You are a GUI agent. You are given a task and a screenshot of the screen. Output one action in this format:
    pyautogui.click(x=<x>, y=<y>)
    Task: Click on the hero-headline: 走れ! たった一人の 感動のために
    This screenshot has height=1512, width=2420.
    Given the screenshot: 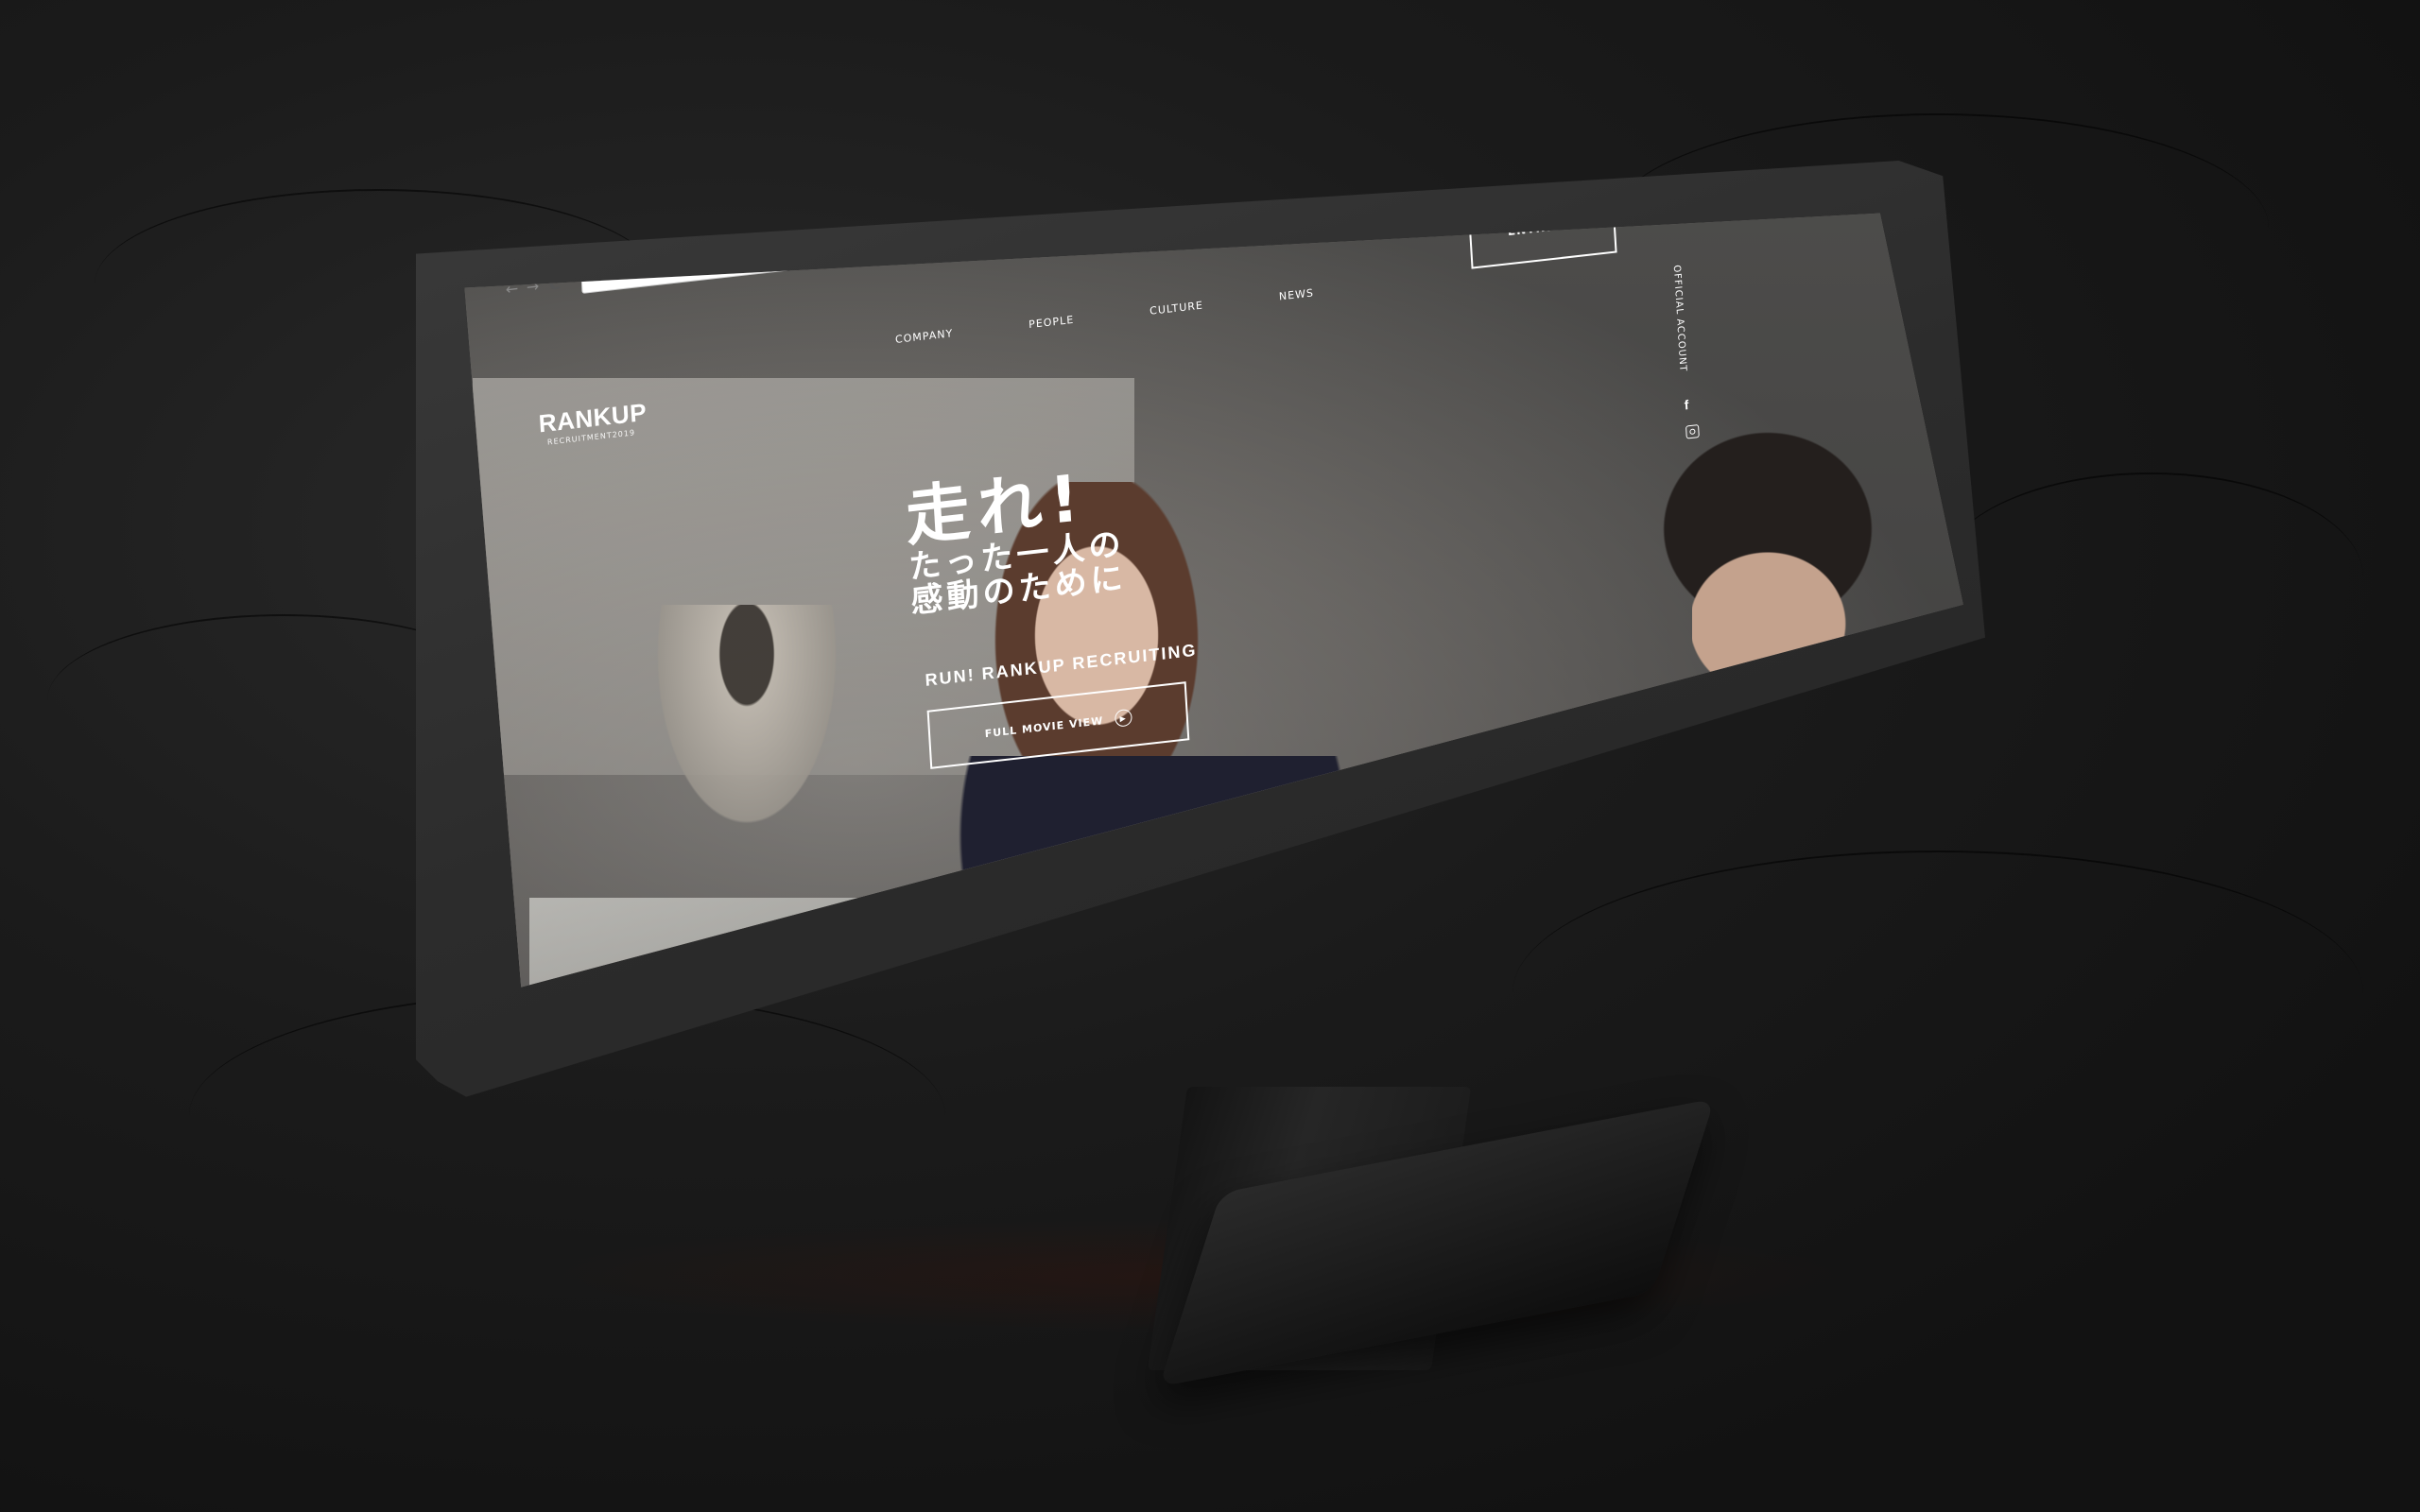 What is the action you would take?
    pyautogui.click(x=1016, y=540)
    